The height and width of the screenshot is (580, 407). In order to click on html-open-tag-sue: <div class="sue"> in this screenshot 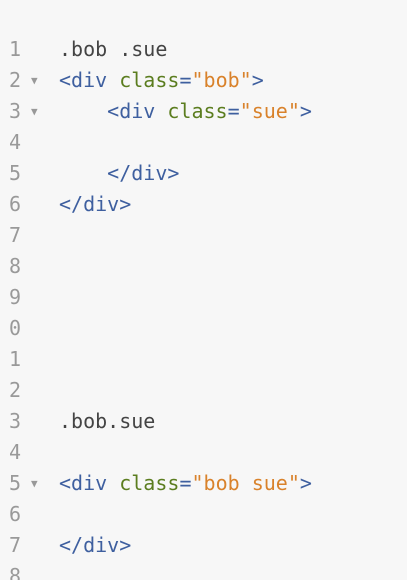, I will do `click(185, 111)`.